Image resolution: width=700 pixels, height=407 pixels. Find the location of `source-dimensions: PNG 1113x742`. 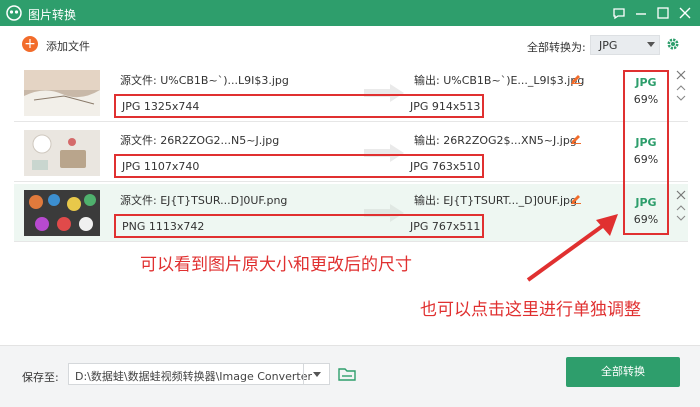

source-dimensions: PNG 1113x742 is located at coordinates (163, 226).